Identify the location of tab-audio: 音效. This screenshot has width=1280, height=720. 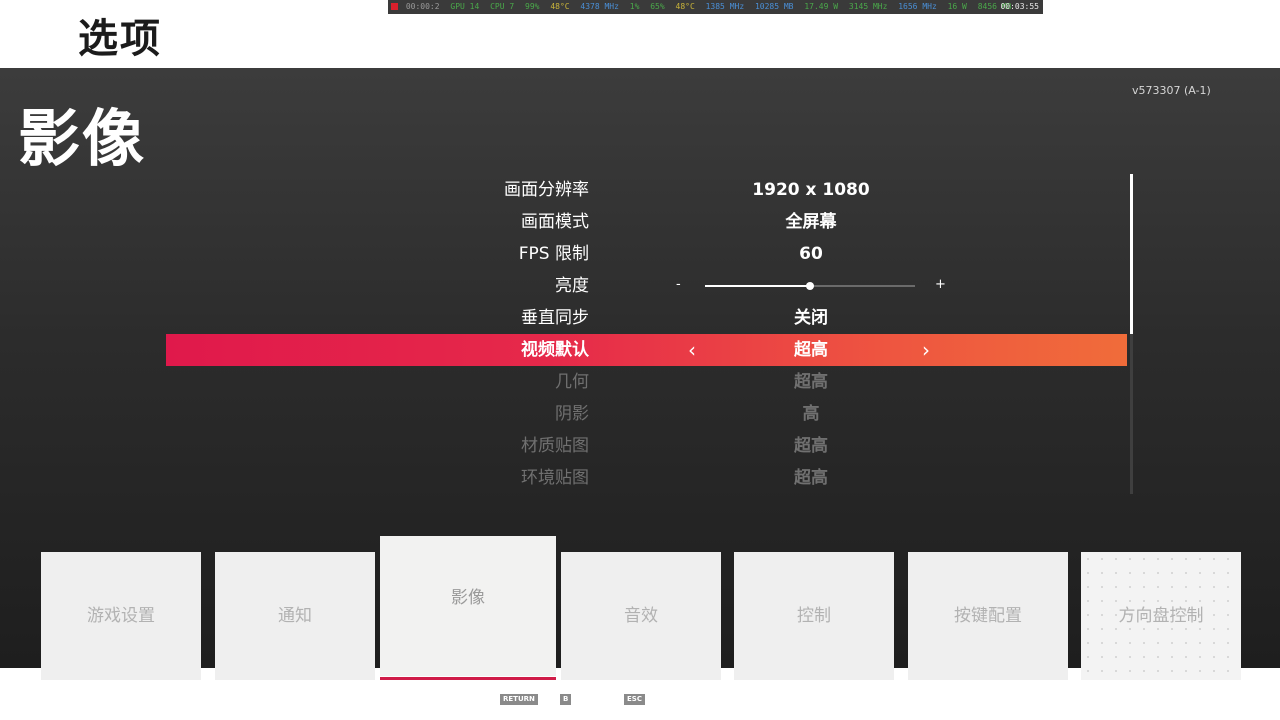
(641, 616).